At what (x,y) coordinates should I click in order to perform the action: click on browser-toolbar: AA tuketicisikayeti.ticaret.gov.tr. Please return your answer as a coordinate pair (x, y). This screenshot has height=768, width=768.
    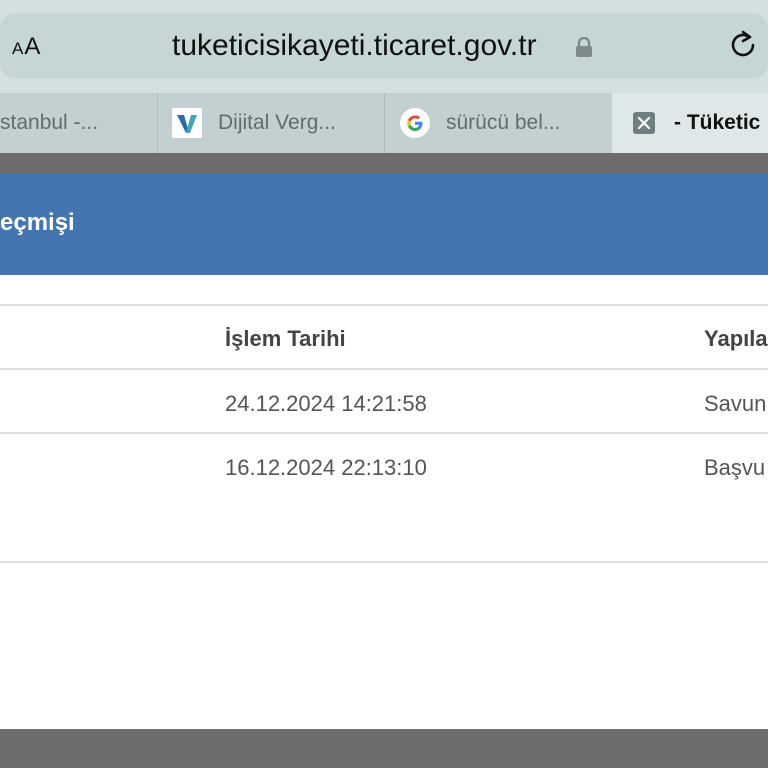
    Looking at the image, I should click on (384, 46).